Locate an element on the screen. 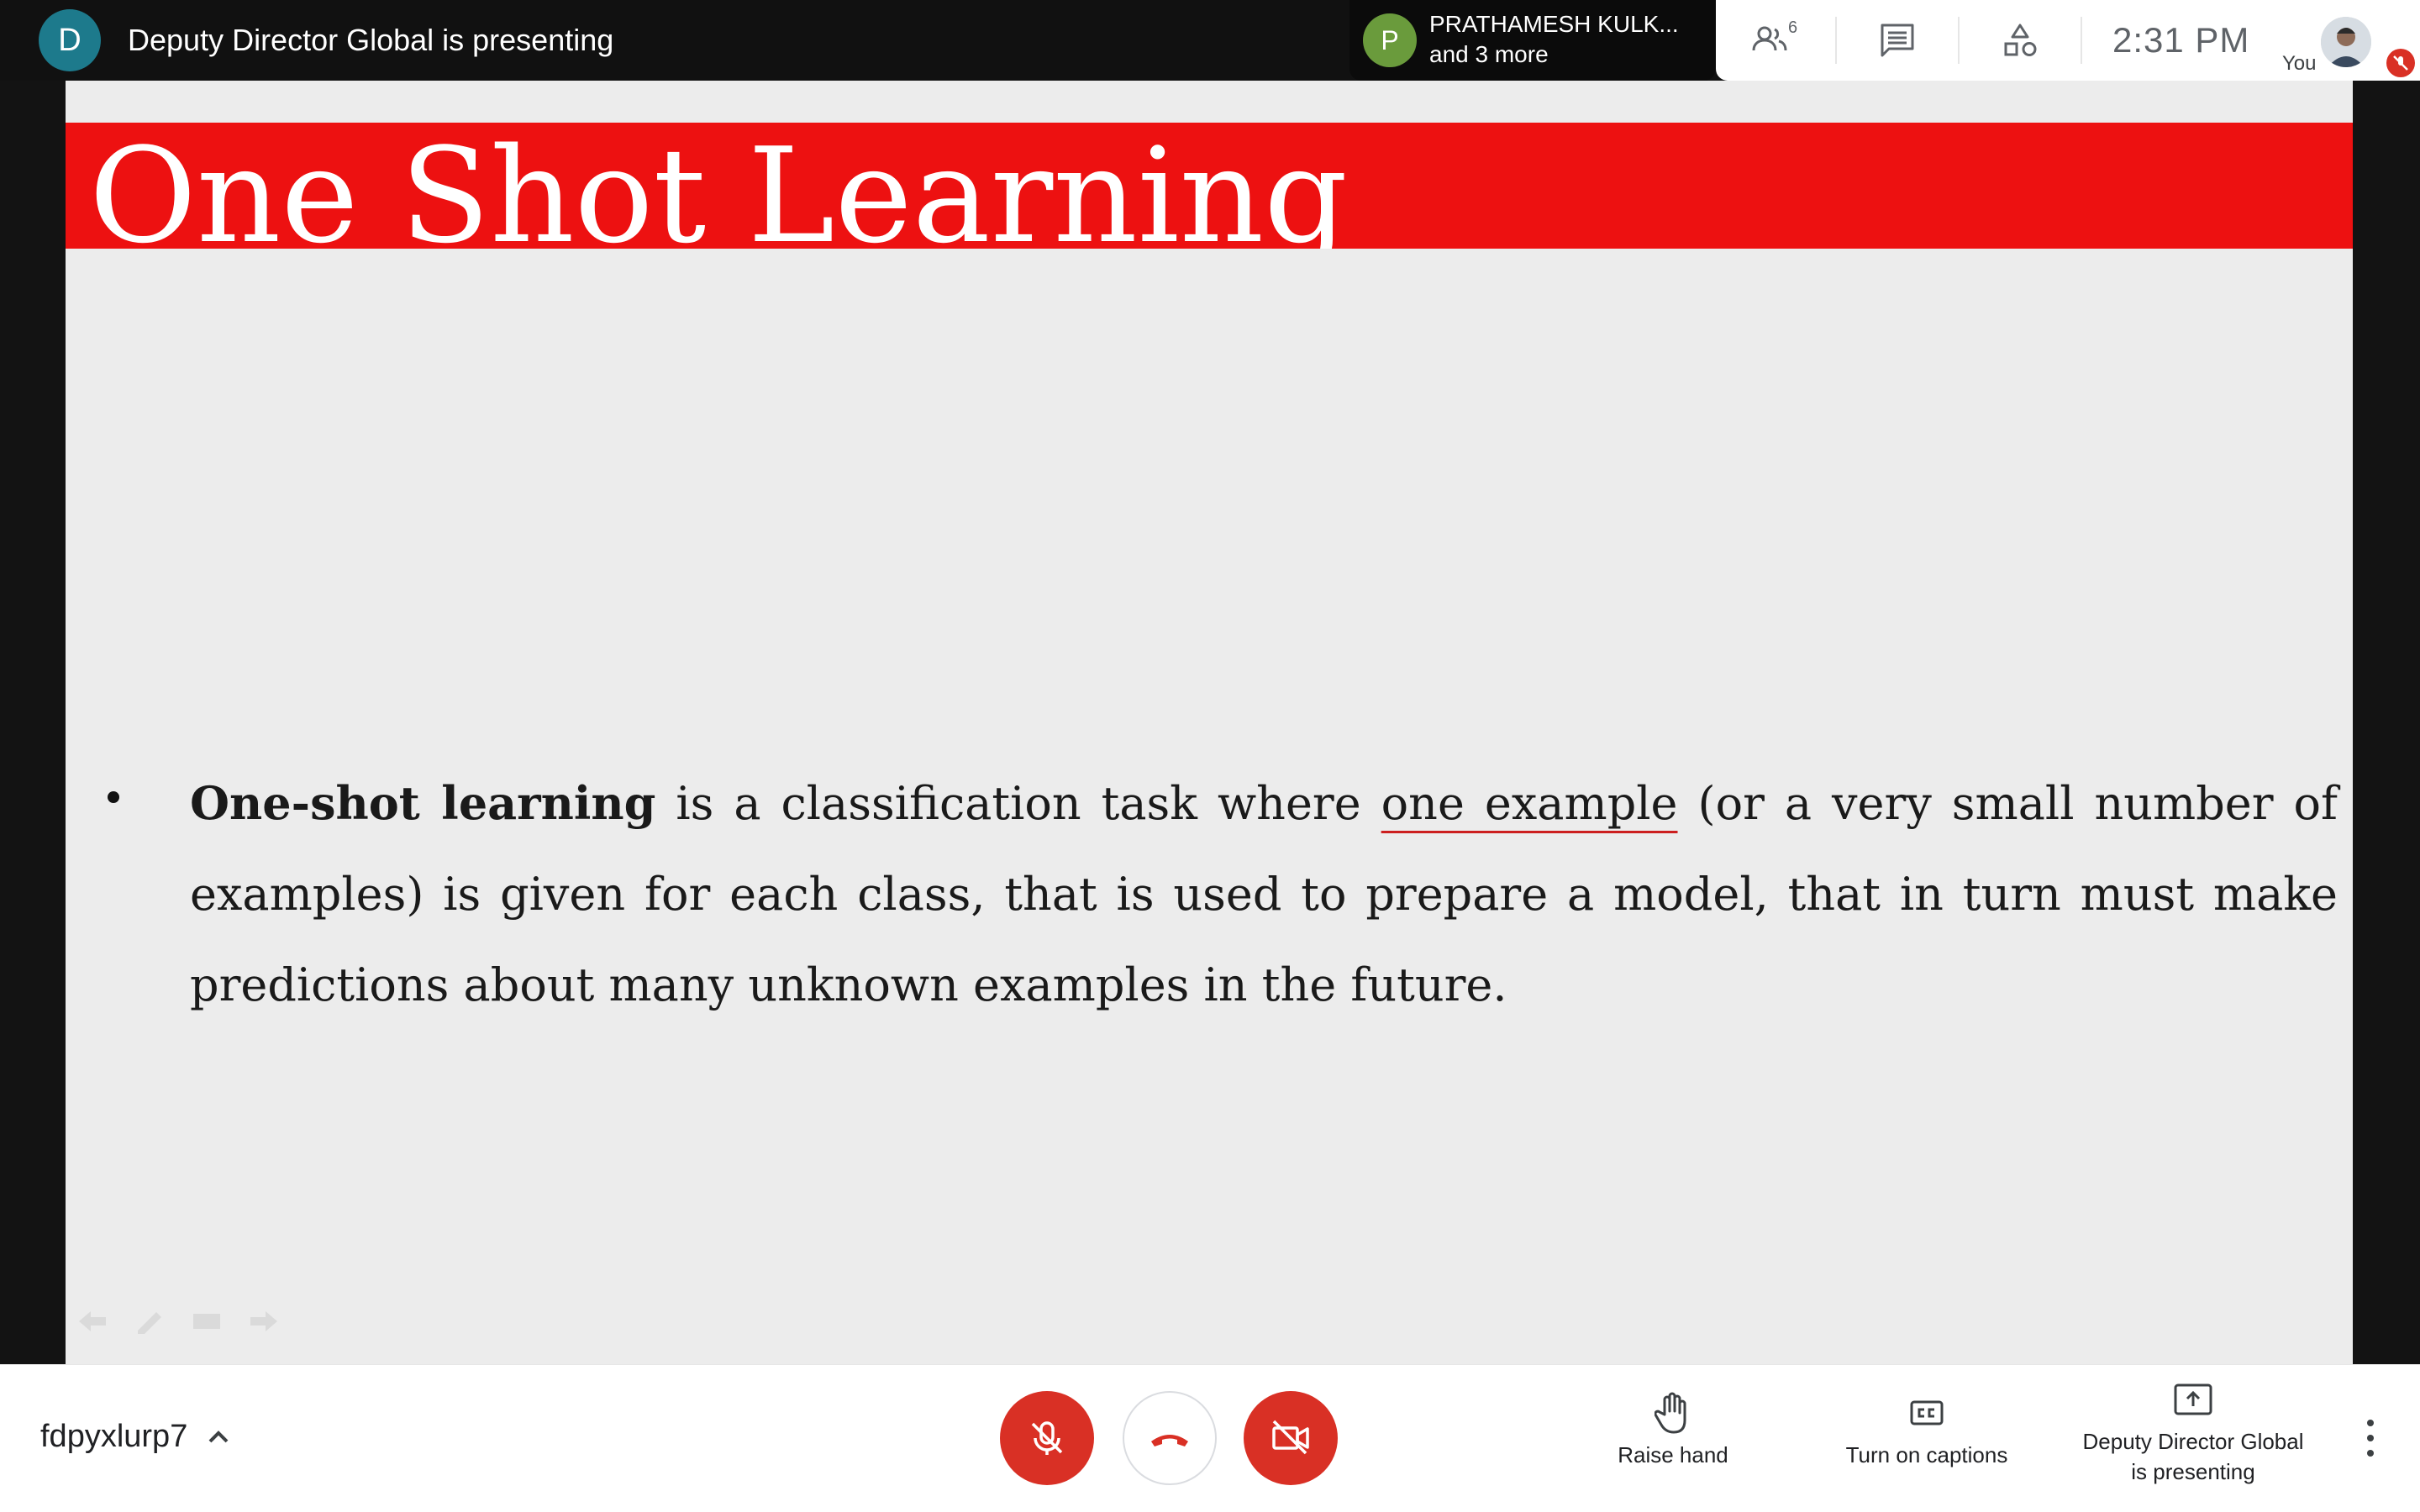 The image size is (2420, 1512). activities-icon is located at coordinates (2020, 40).